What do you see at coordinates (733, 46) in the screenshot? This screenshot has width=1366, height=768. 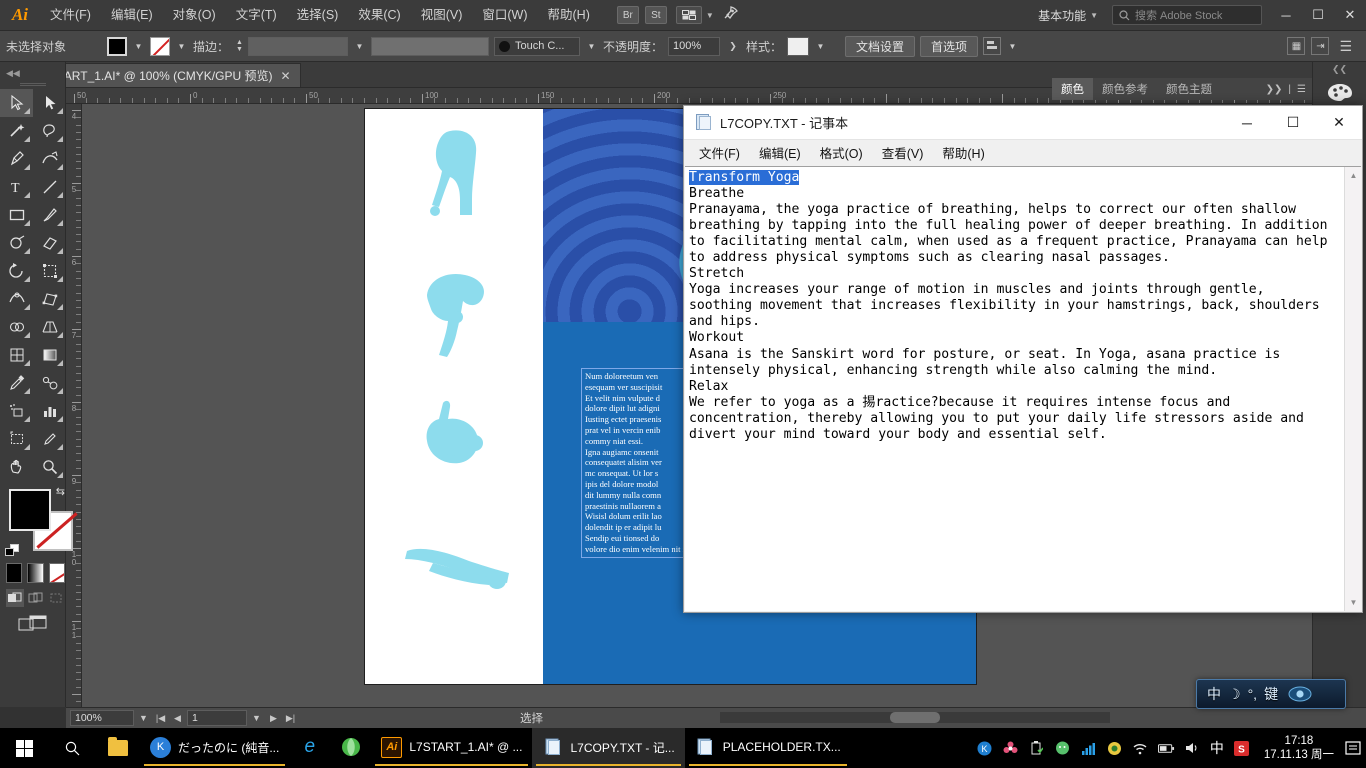 I see `opacity-flyout-icon: ❯` at bounding box center [733, 46].